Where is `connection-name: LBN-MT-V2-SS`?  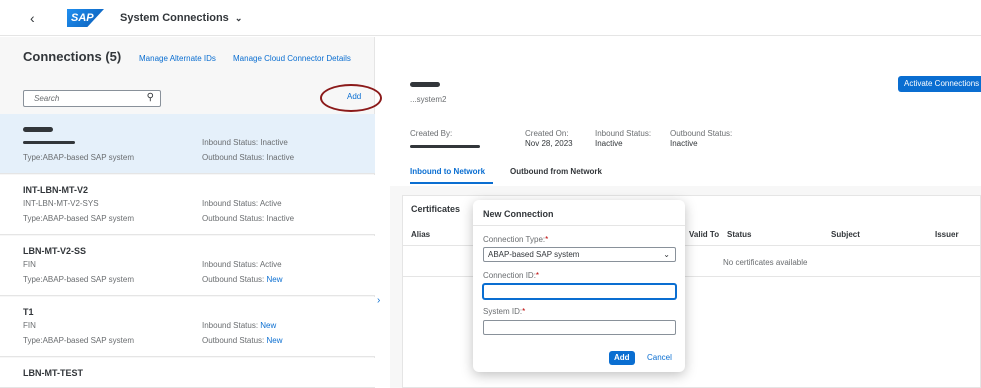 connection-name: LBN-MT-V2-SS is located at coordinates (54, 251).